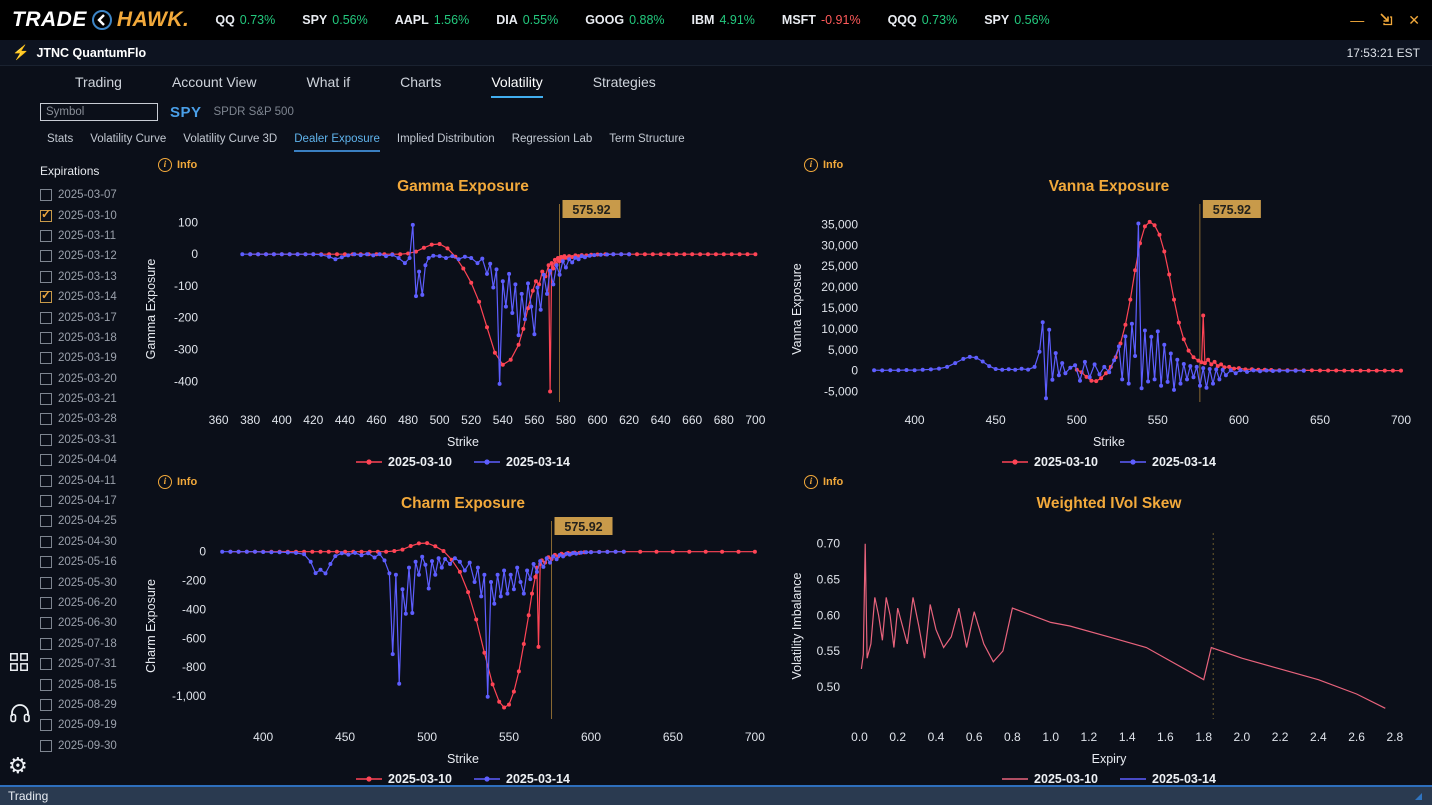  What do you see at coordinates (90, 623) in the screenshot?
I see `expiration-2025-06-30: 2025-06-30` at bounding box center [90, 623].